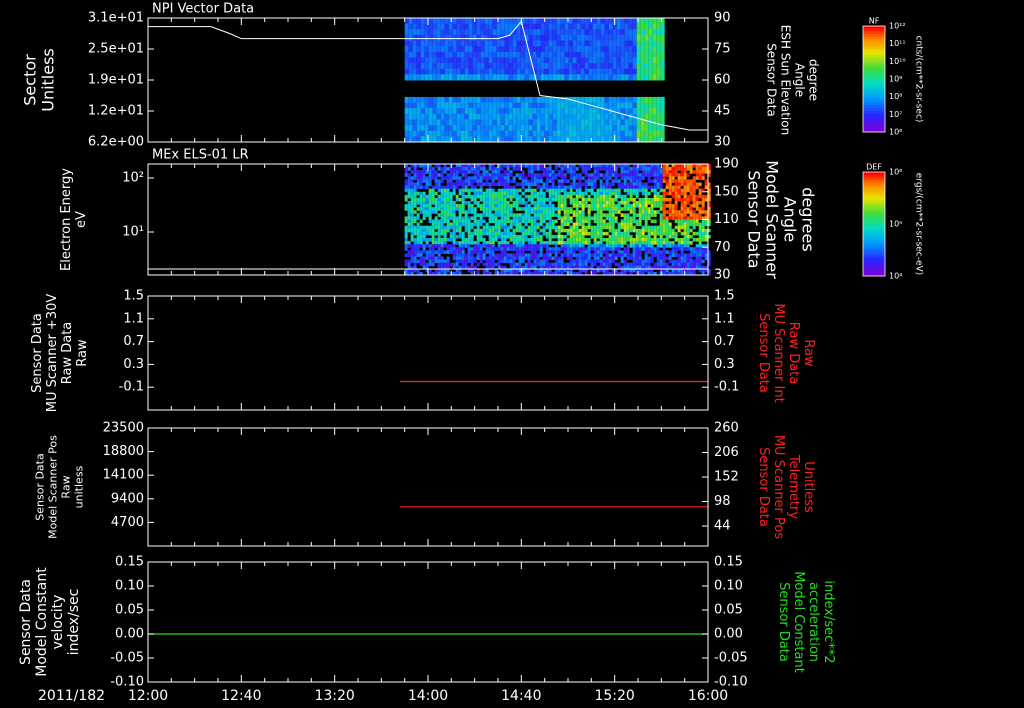  Describe the element at coordinates (726, 387) in the screenshot. I see `right-y-tick-label: -0.1` at that location.